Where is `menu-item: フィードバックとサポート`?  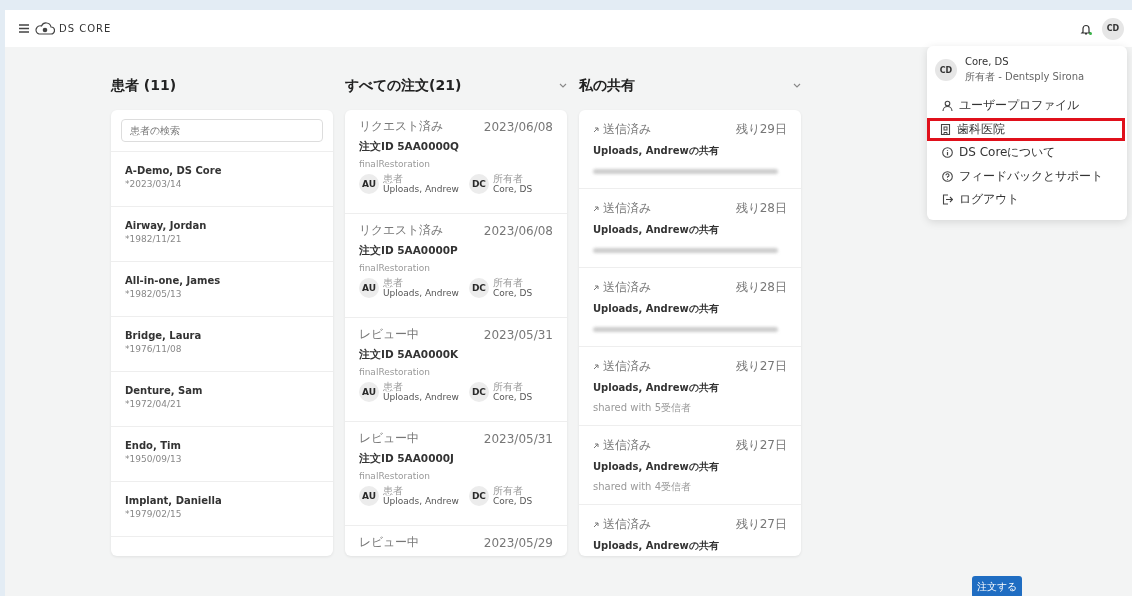 menu-item: フィードバックとサポート is located at coordinates (1027, 176).